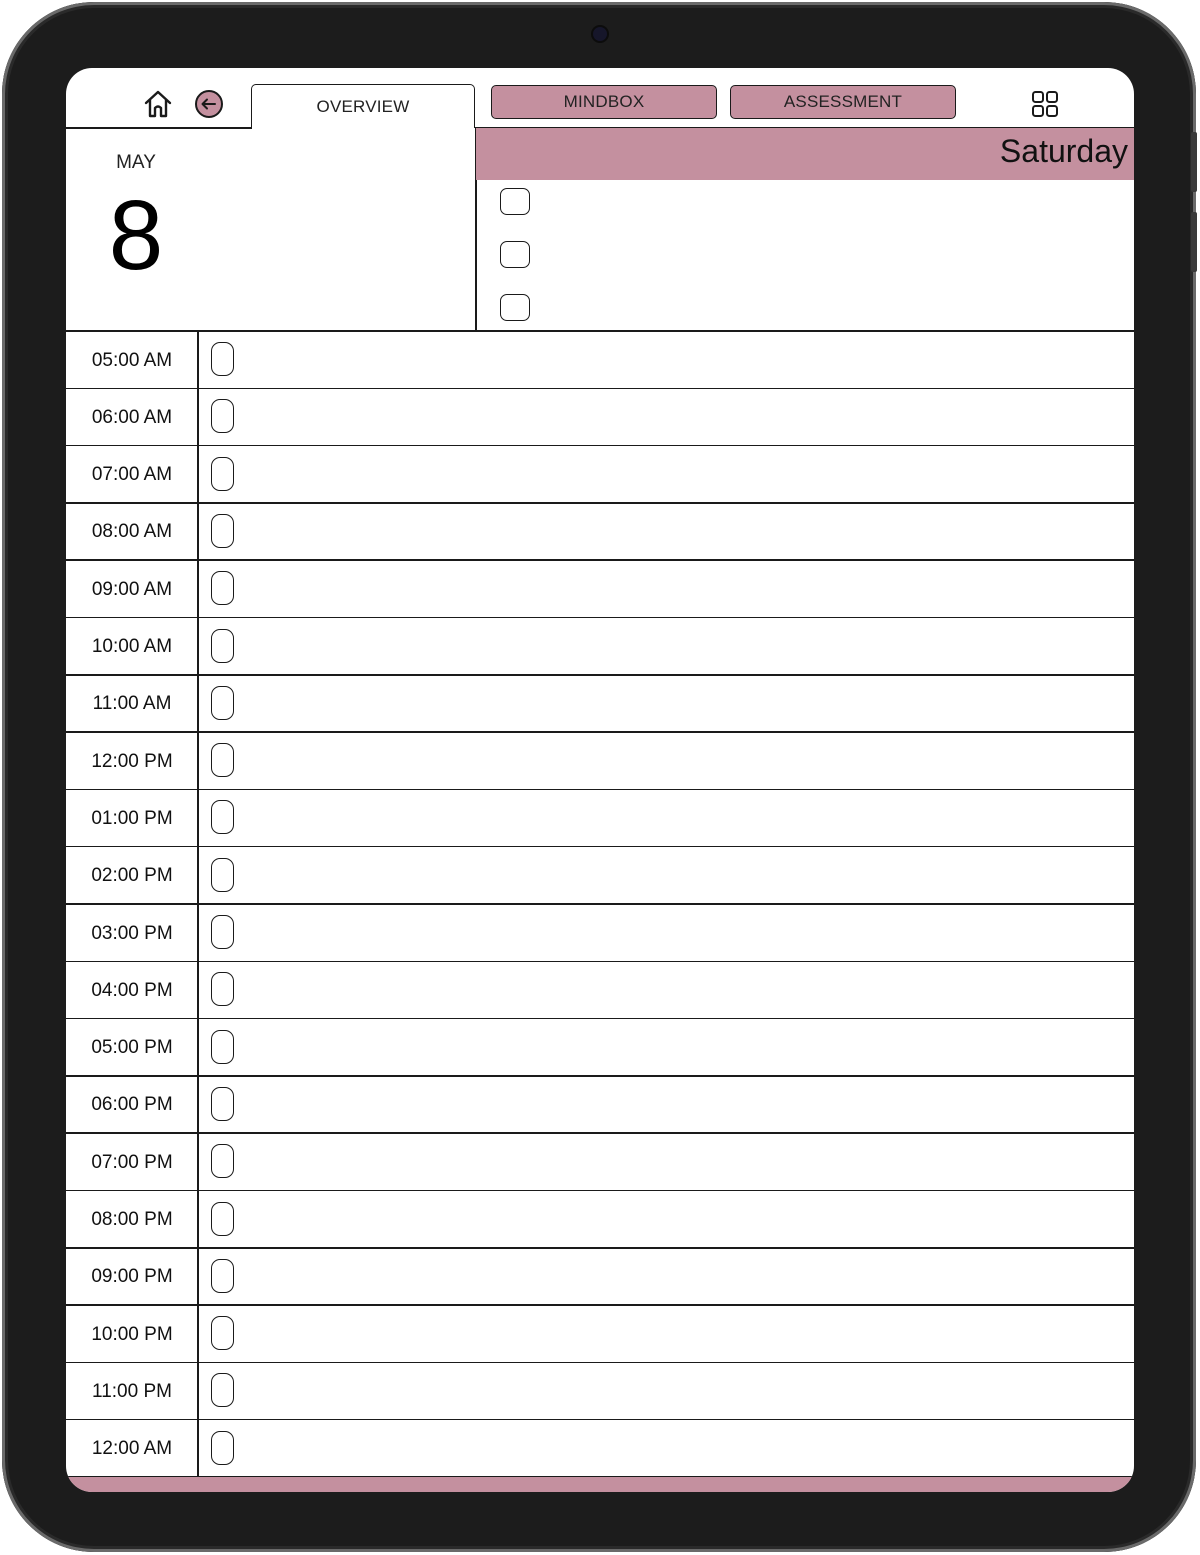 Image resolution: width=1200 pixels, height=1555 pixels. Describe the element at coordinates (600, 34) in the screenshot. I see `front-camera` at that location.